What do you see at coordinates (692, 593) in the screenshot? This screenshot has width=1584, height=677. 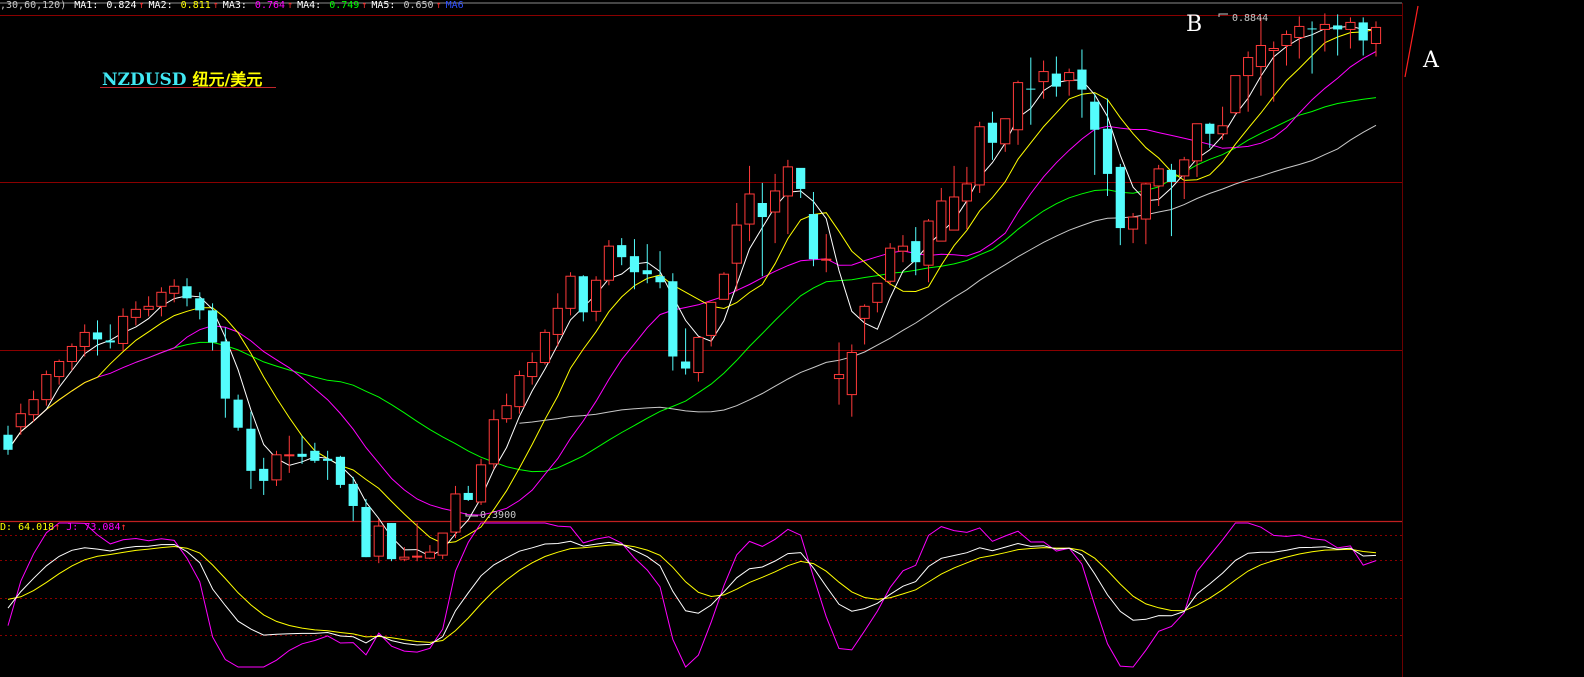 I see `kdj-k-line` at bounding box center [692, 593].